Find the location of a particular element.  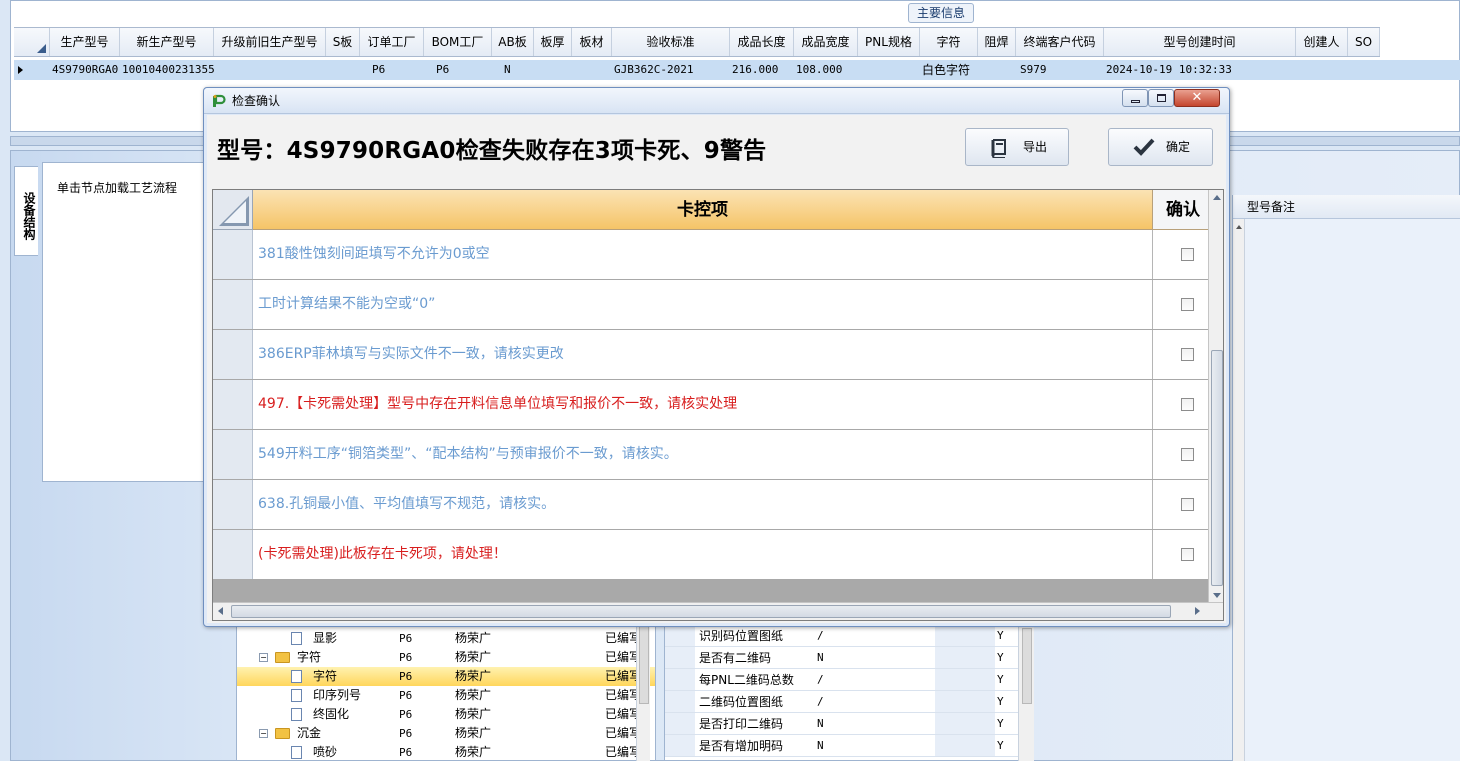

table-row: 386ERP菲林填写与实际文件不一致，请核实更改 is located at coordinates (713, 355).